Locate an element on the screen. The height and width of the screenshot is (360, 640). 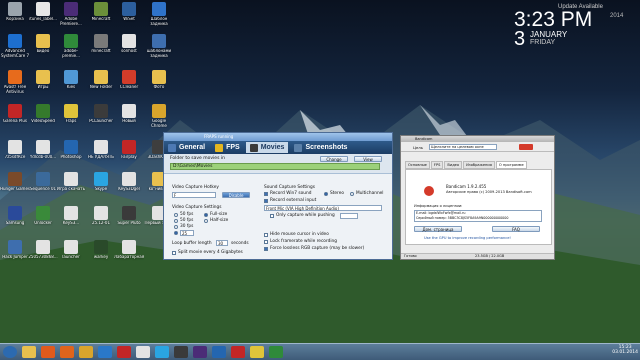
taskbar-bandicam-icon is located at coordinates (237, 352).